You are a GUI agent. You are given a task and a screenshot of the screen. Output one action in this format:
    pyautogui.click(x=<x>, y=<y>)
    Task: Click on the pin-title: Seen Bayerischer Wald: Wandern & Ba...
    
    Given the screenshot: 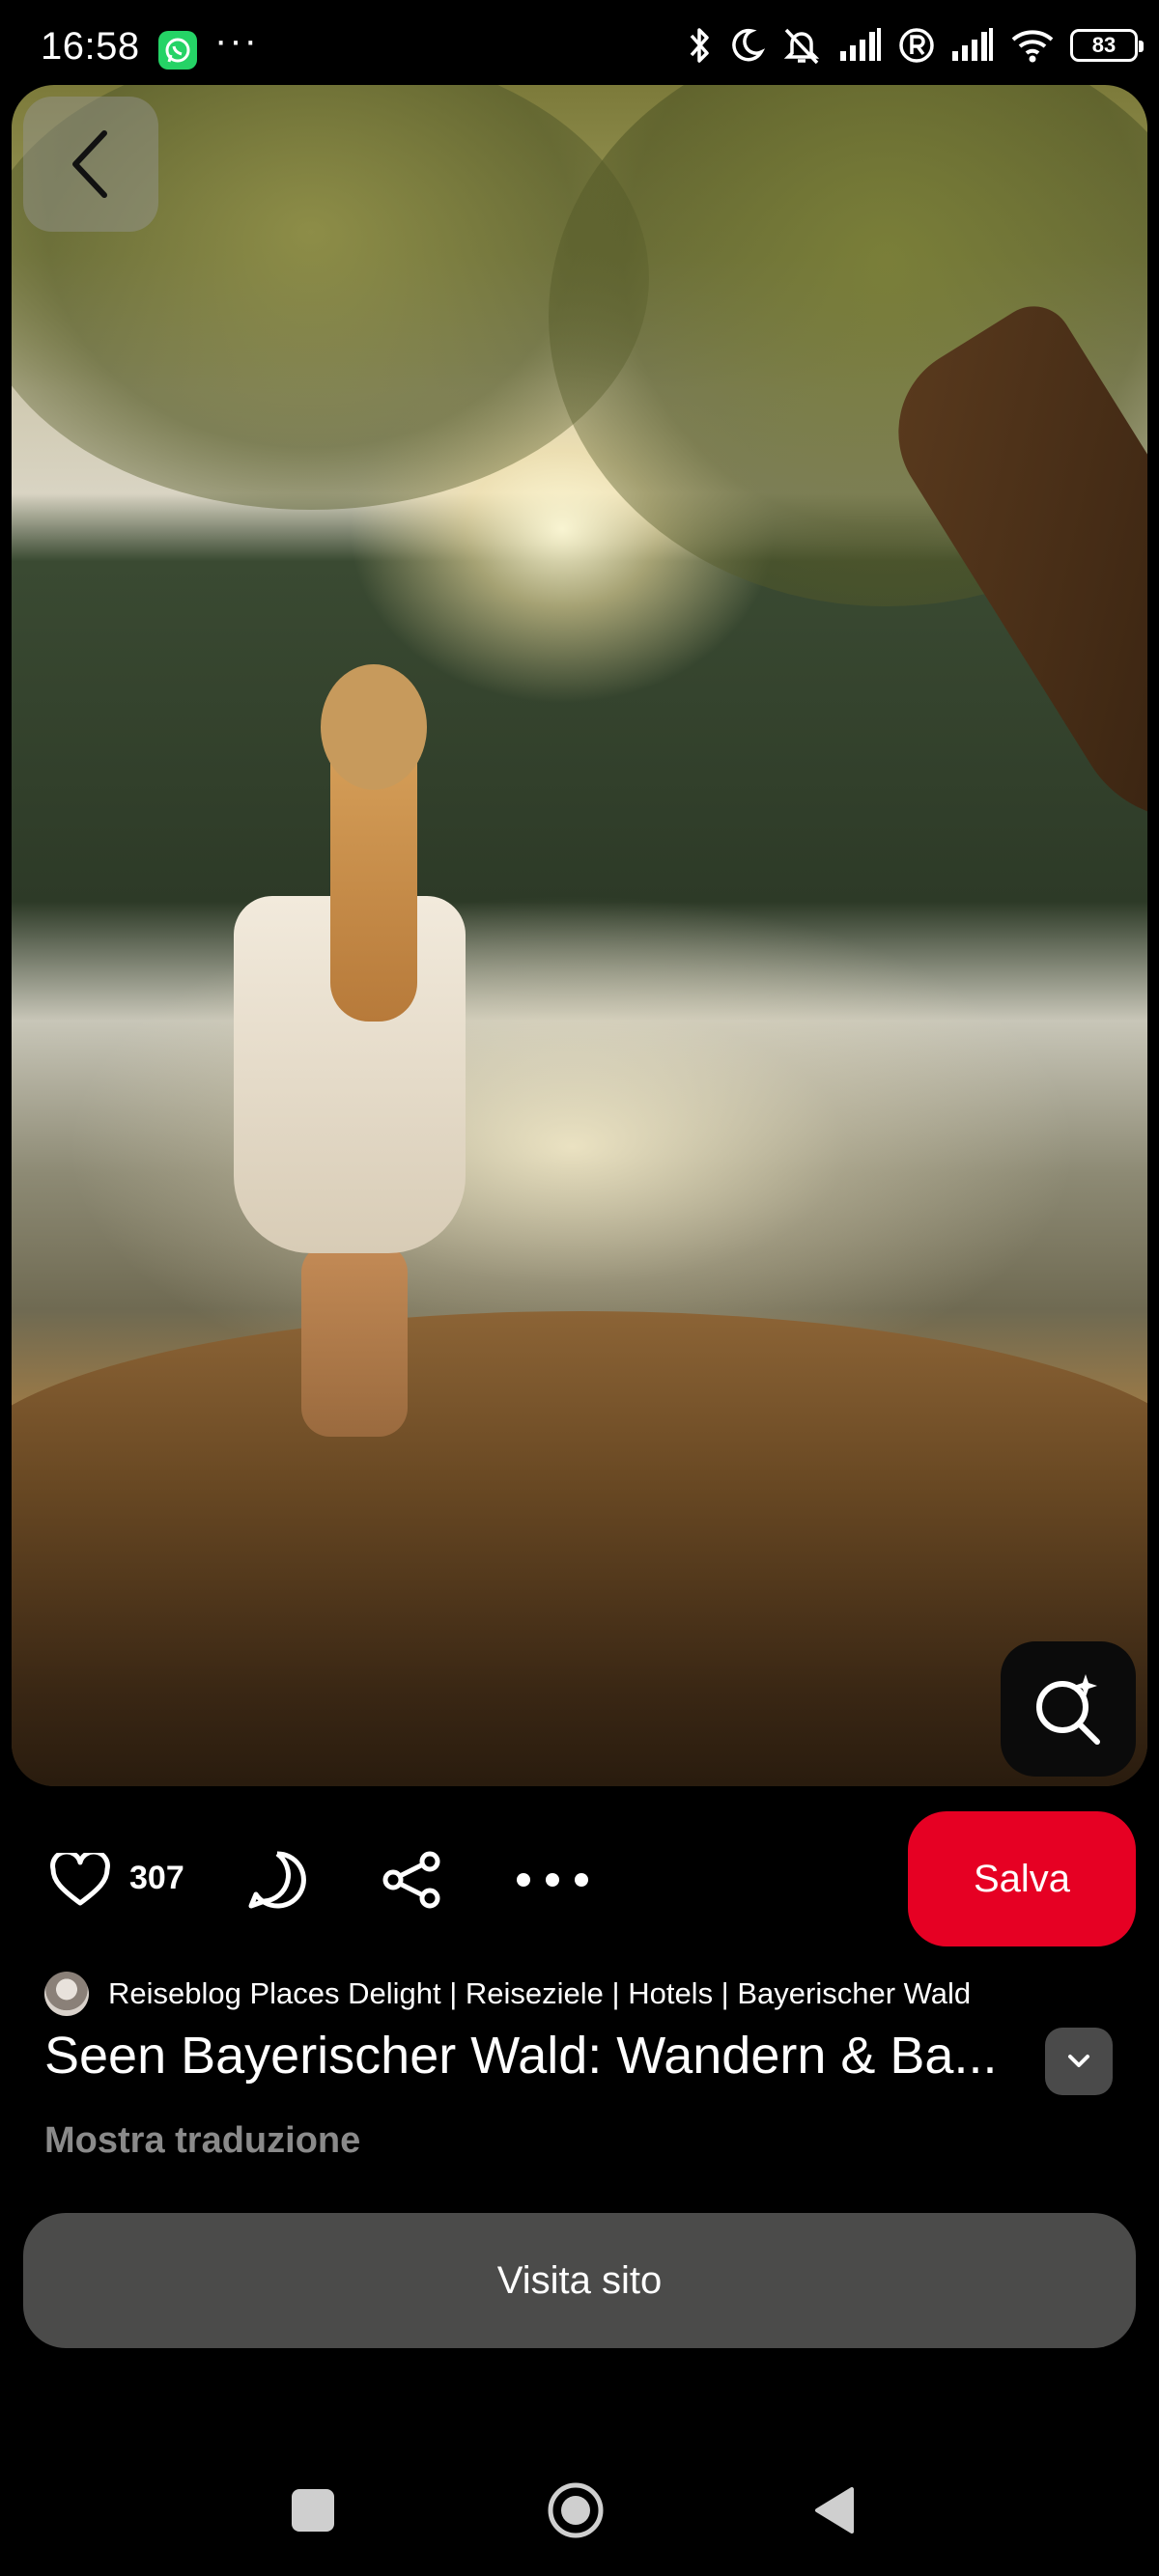 What is the action you would take?
    pyautogui.click(x=521, y=2056)
    